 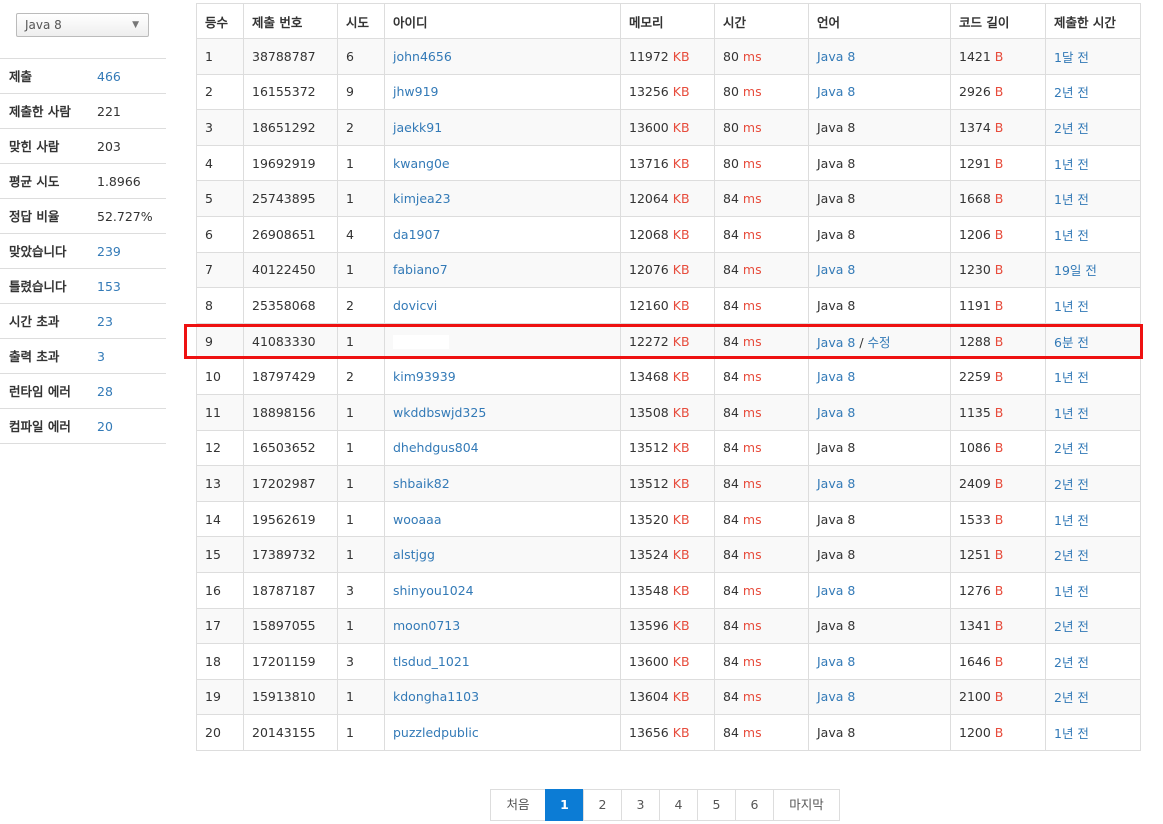 I want to click on user-cell-value: jaekk91, so click(x=417, y=127).